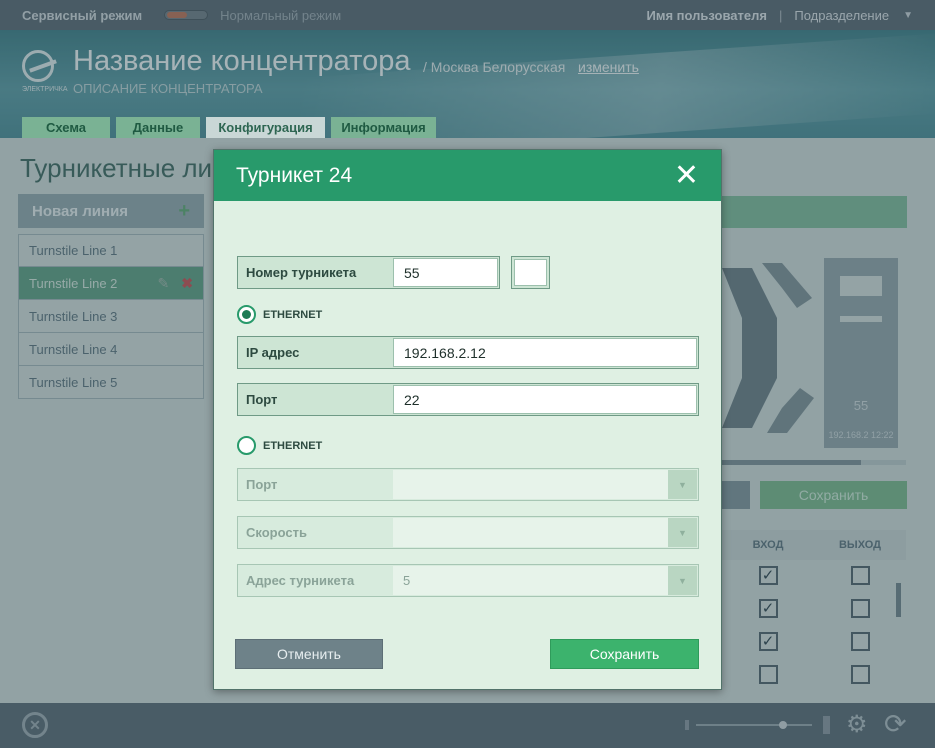  I want to click on tab-bar: Схема Данные Конфигурация Информация, so click(229, 127).